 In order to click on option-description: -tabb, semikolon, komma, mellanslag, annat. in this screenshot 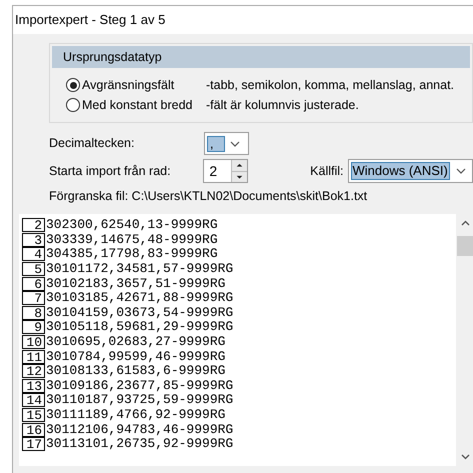, I will do `click(330, 85)`.